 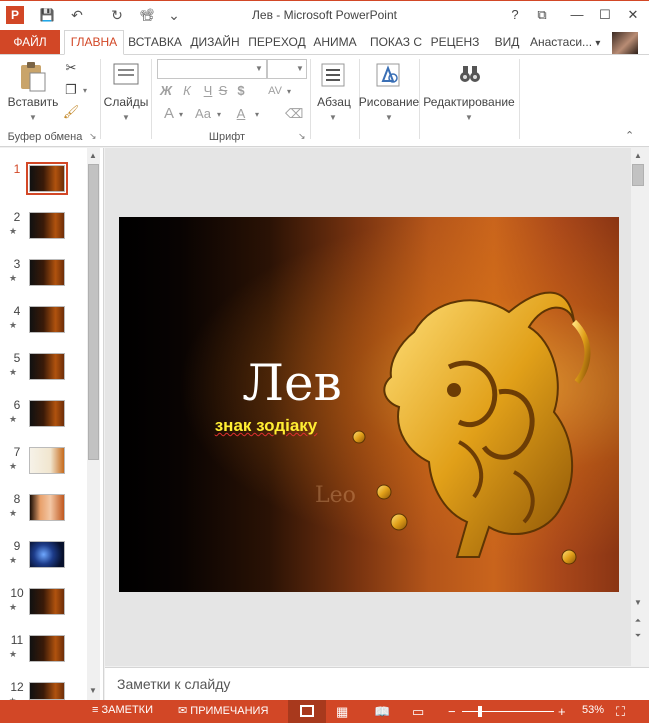 What do you see at coordinates (259, 68) in the screenshot?
I see `font-name-dropdown-icon: ▼` at bounding box center [259, 68].